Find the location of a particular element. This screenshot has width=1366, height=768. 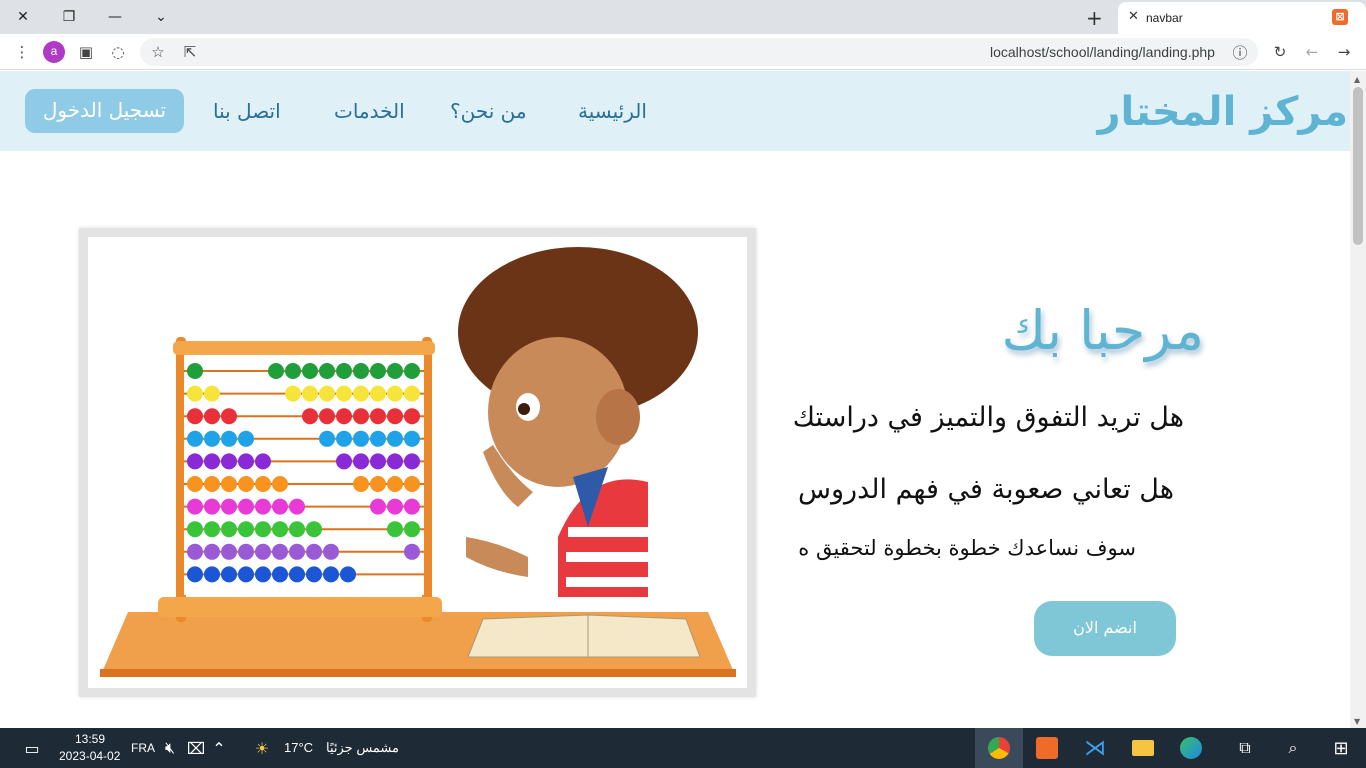

join-now-button: انضم الان is located at coordinates (1105, 628).